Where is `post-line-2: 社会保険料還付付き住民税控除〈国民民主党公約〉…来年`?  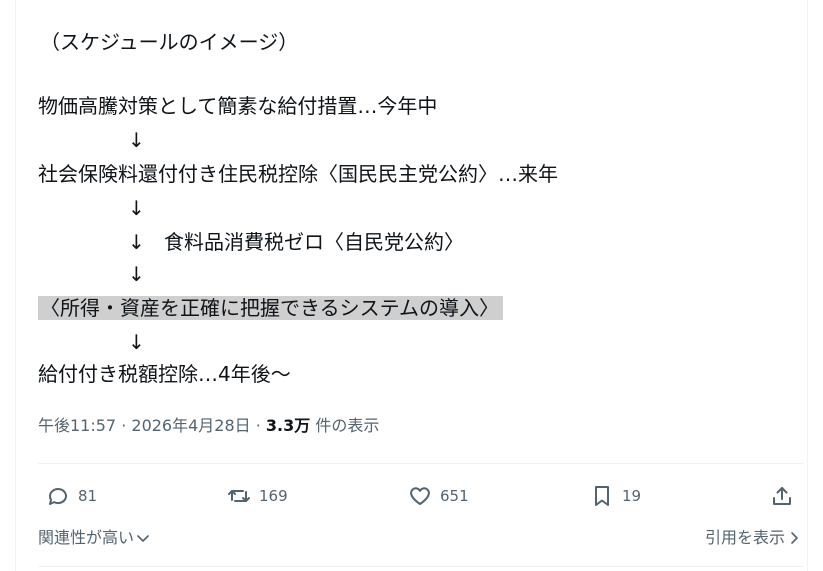
post-line-2: 社会保険料還付付き住民税控除〈国民民主党公約〉…来年 is located at coordinates (298, 174).